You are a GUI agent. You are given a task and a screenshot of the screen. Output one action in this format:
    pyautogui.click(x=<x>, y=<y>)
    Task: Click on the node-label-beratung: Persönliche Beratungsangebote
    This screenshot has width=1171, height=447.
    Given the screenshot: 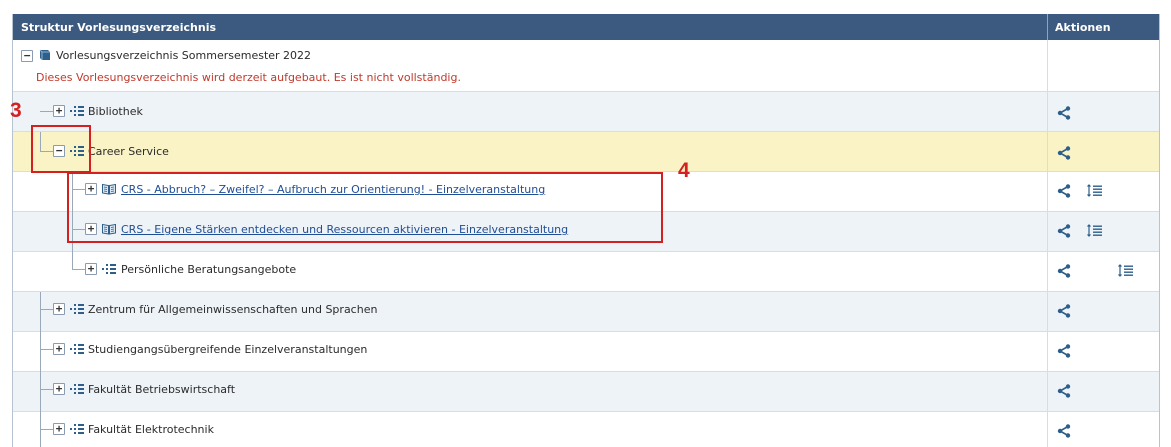 What is the action you would take?
    pyautogui.click(x=209, y=269)
    